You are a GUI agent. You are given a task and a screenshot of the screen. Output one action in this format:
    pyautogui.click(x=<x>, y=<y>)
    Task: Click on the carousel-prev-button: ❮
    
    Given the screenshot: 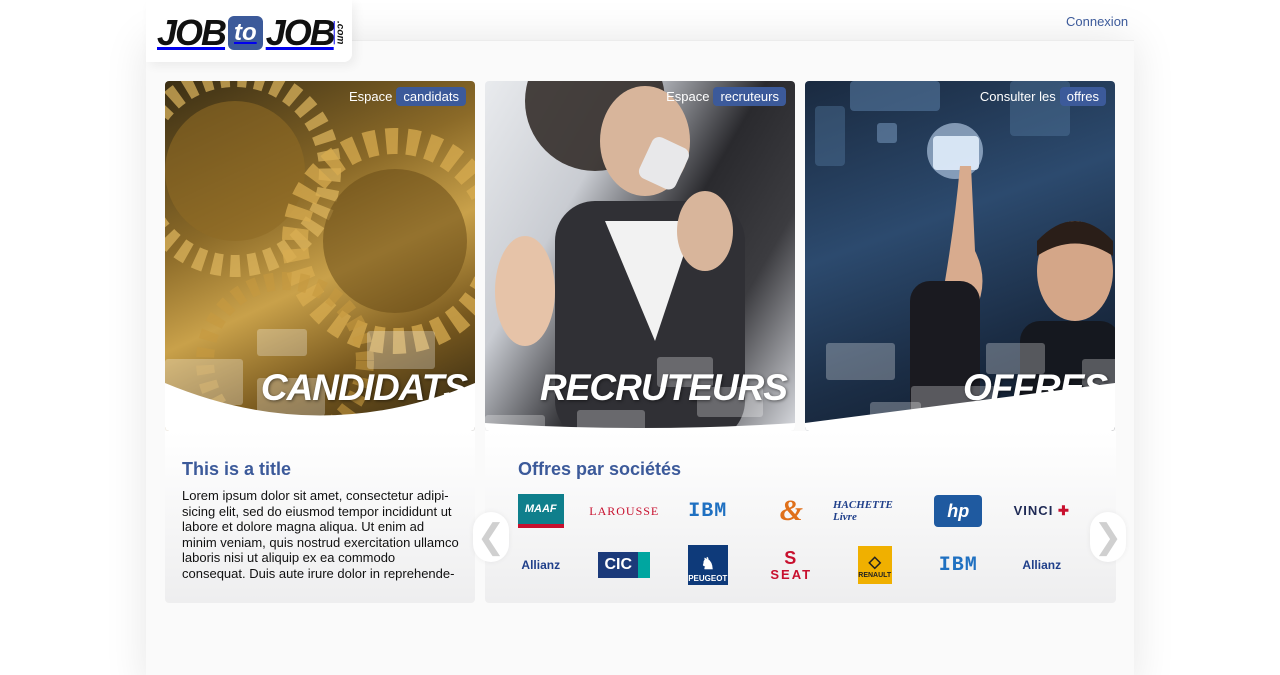 What is the action you would take?
    pyautogui.click(x=491, y=537)
    